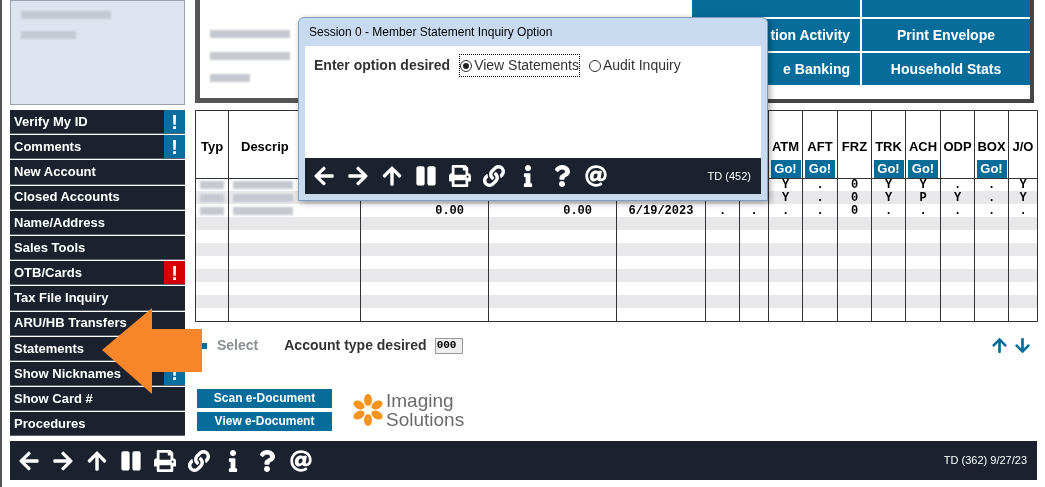 Image resolution: width=1045 pixels, height=487 pixels. What do you see at coordinates (999, 345) in the screenshot?
I see `scroll-up-icon` at bounding box center [999, 345].